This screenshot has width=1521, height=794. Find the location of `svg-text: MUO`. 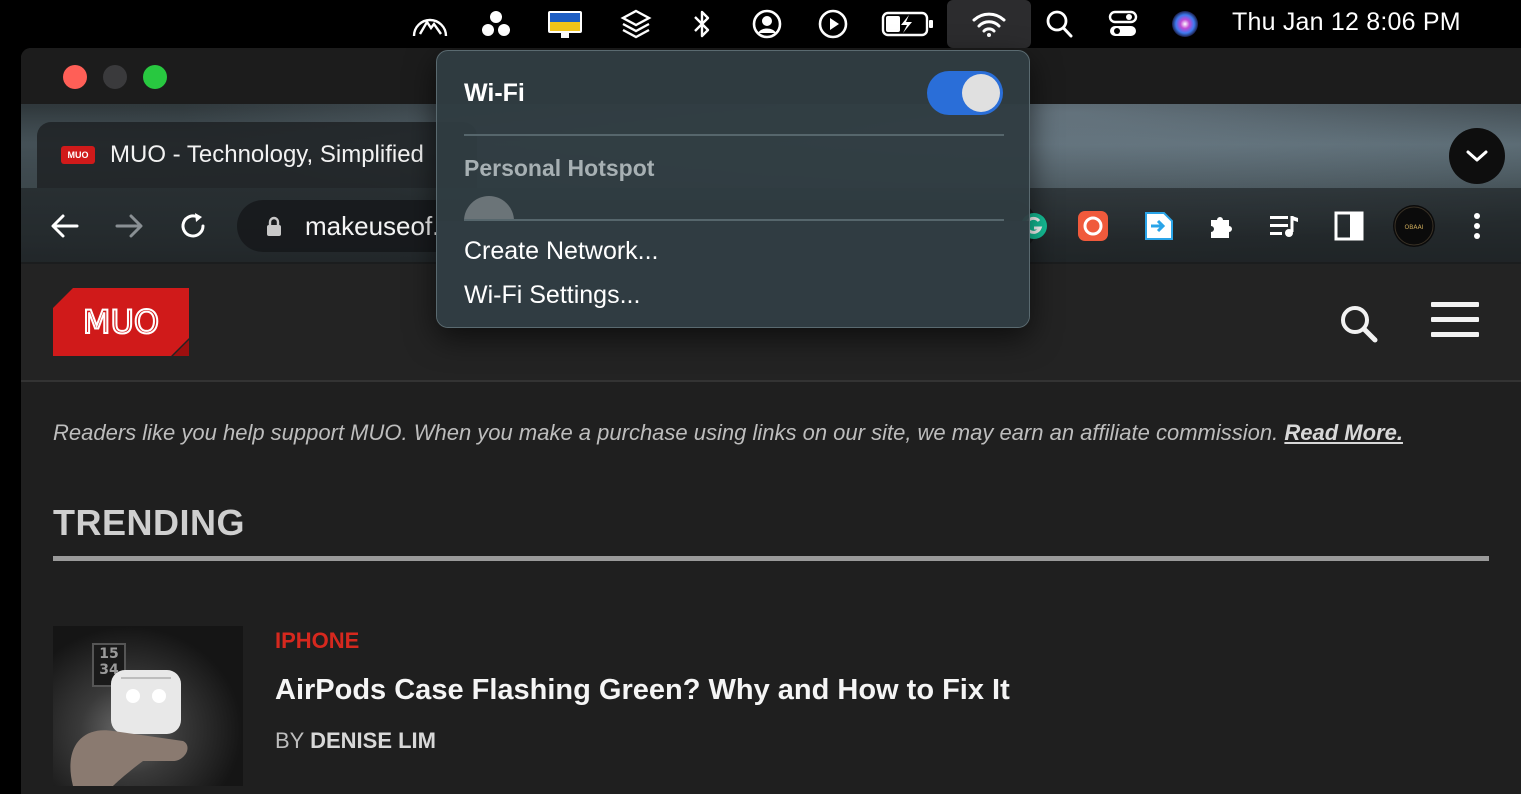

svg-text: MUO is located at coordinates (121, 322).